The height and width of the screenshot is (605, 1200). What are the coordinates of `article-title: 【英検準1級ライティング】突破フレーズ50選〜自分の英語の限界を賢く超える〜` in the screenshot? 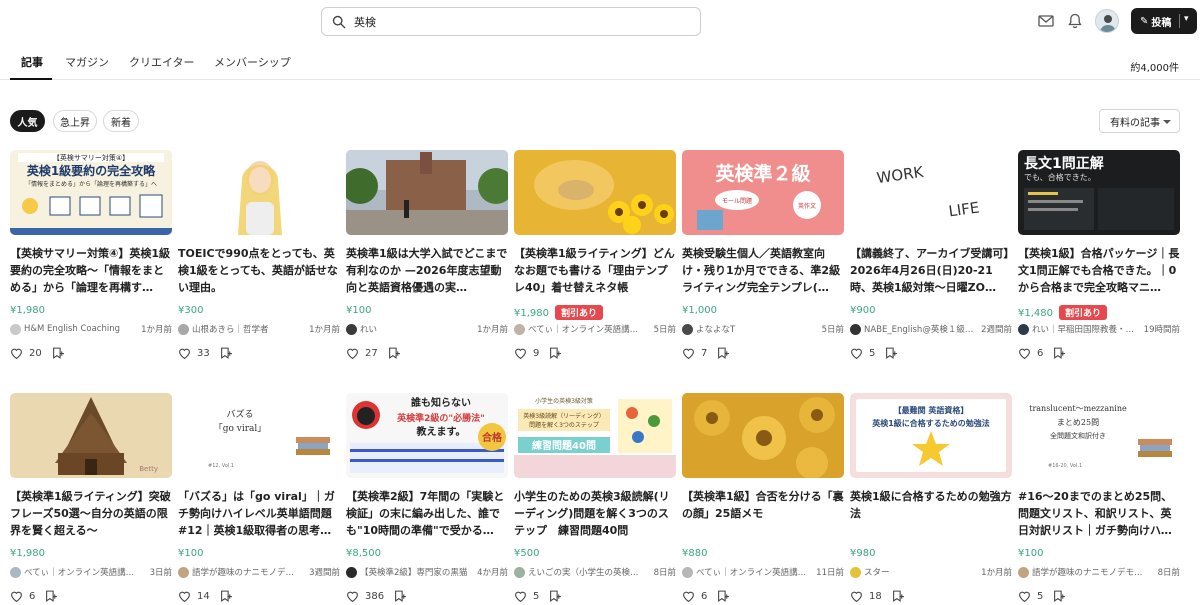 It's located at (91, 513).